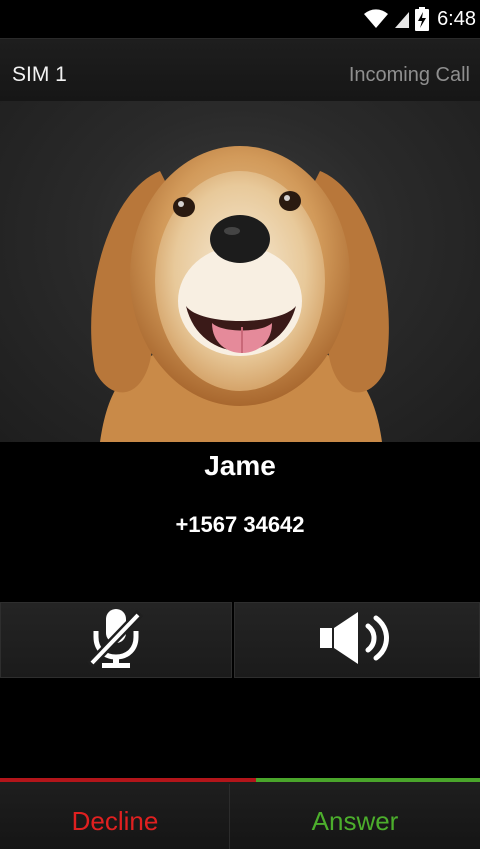  Describe the element at coordinates (115, 813) in the screenshot. I see `decline-button: Decline` at that location.